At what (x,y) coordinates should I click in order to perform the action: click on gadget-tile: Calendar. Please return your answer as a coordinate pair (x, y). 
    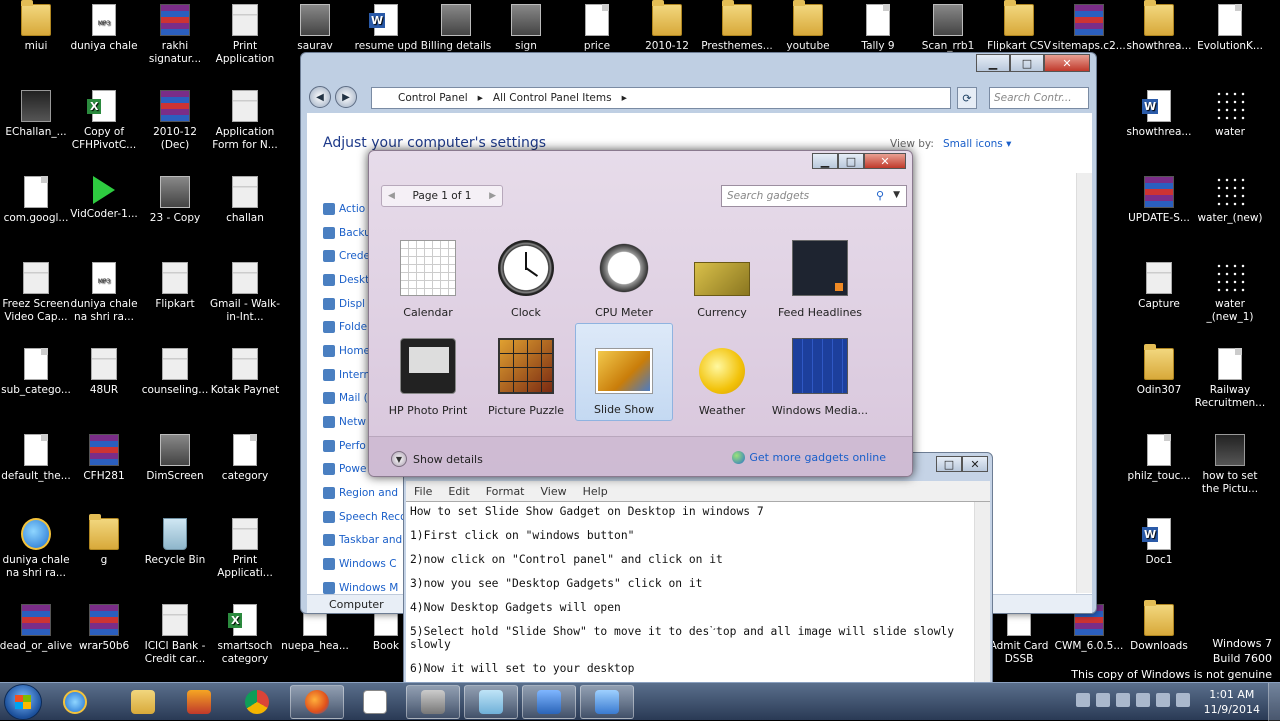
    Looking at the image, I should click on (428, 274).